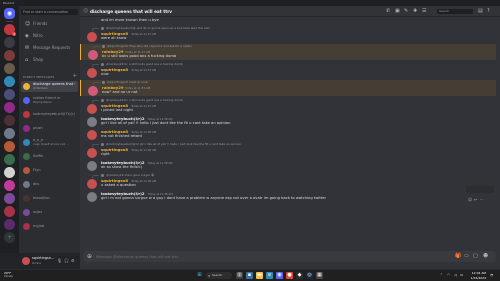  What do you see at coordinates (415, 11) in the screenshot?
I see `add-friends-icon: ✚` at bounding box center [415, 11].